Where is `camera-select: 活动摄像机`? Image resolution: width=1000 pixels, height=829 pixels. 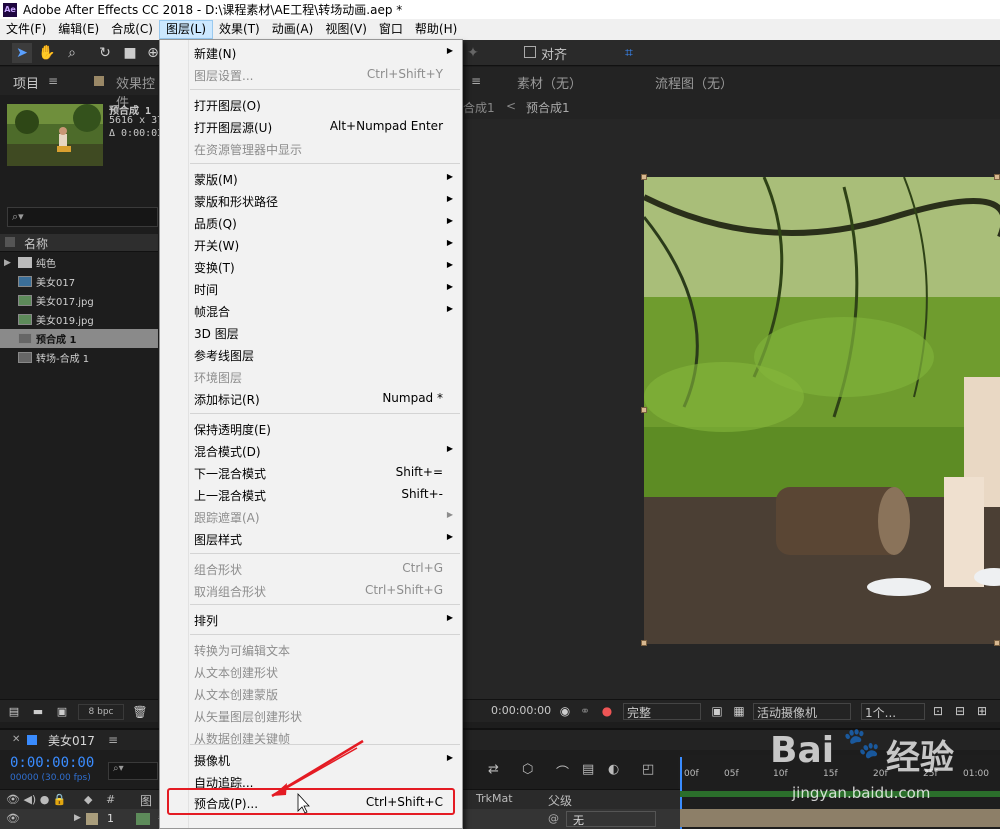 camera-select: 活动摄像机 is located at coordinates (802, 711).